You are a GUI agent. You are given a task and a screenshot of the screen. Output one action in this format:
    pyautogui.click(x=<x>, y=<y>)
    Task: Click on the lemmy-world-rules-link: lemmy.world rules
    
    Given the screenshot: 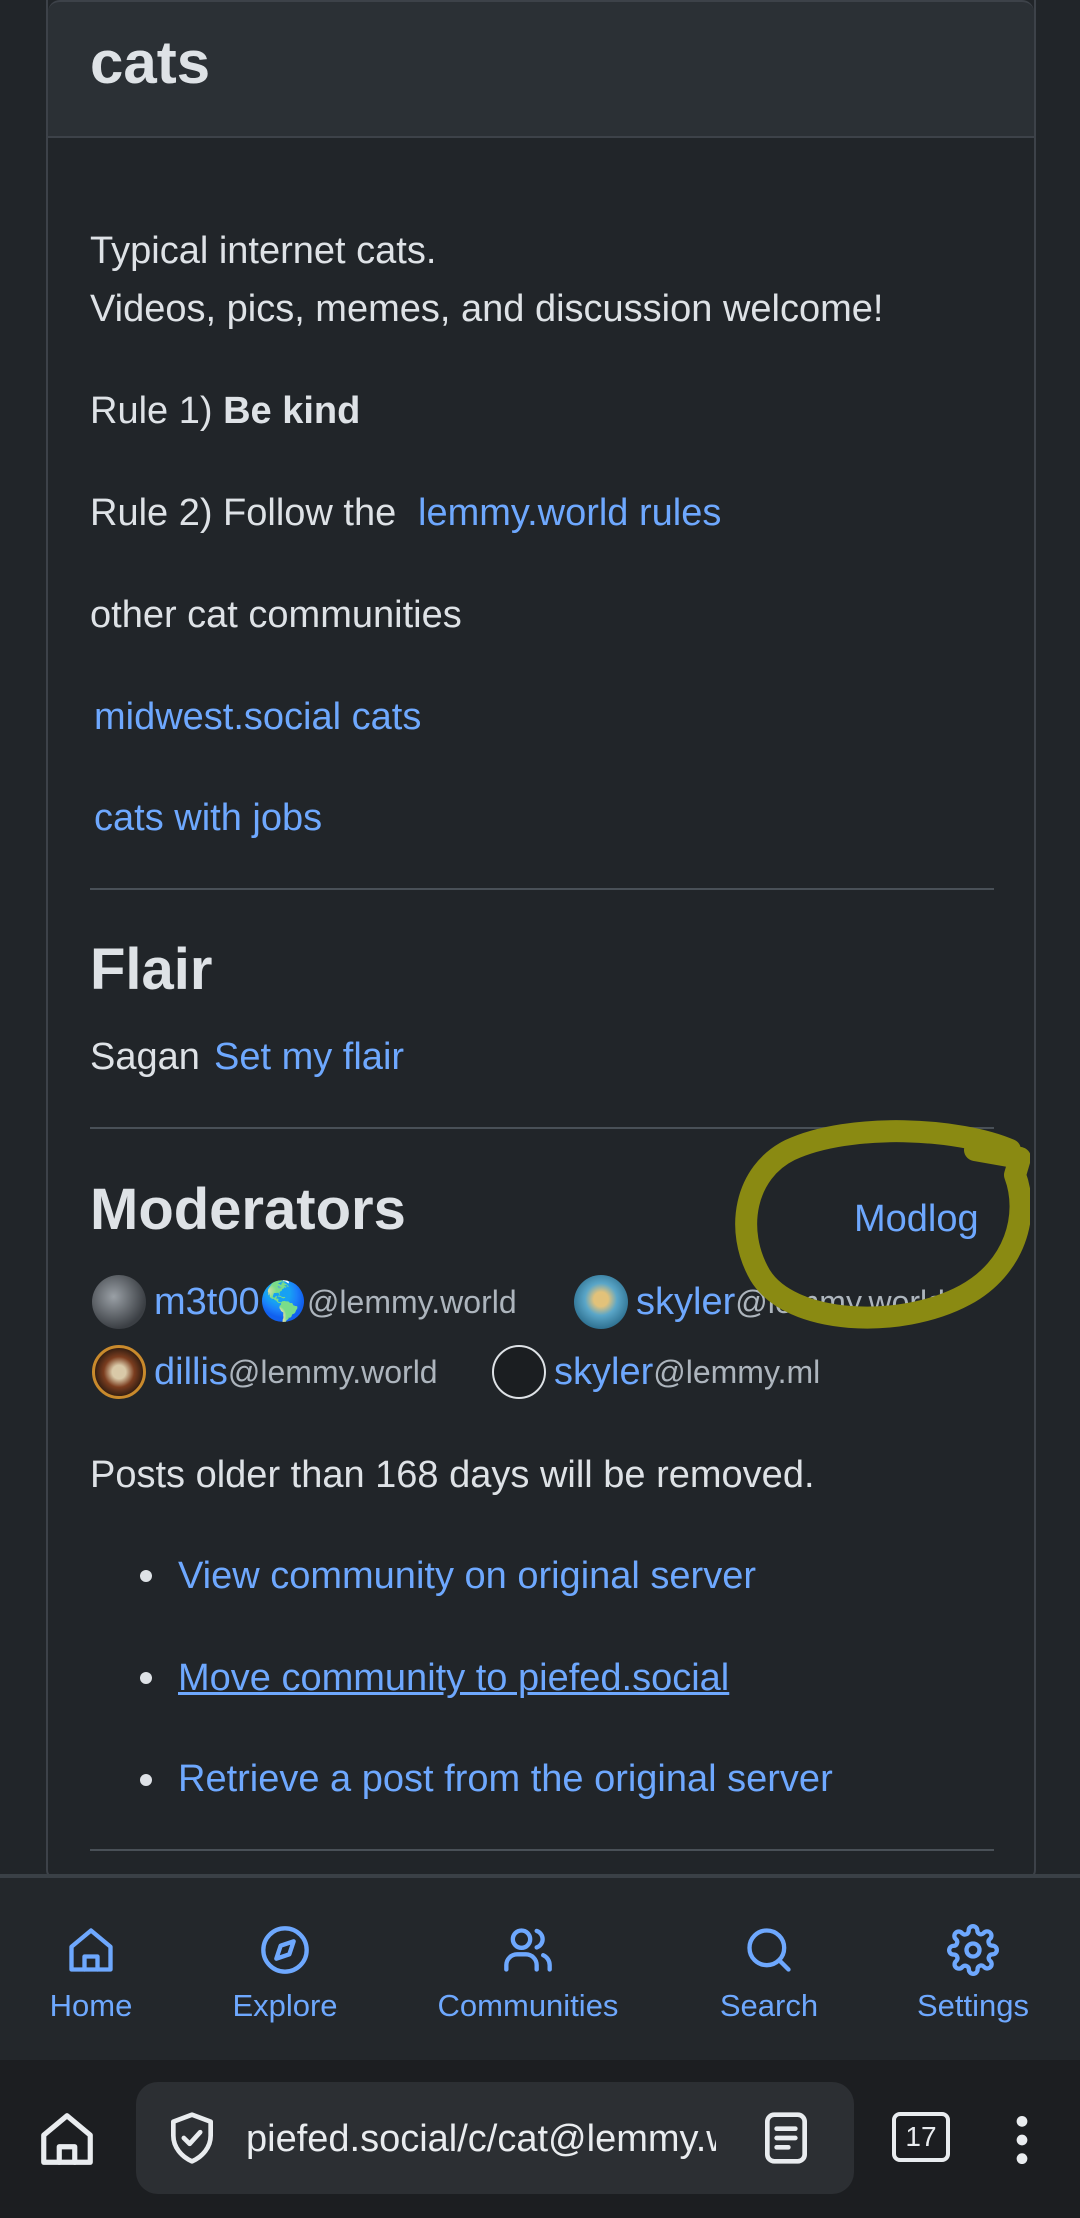 What is the action you would take?
    pyautogui.click(x=569, y=513)
    